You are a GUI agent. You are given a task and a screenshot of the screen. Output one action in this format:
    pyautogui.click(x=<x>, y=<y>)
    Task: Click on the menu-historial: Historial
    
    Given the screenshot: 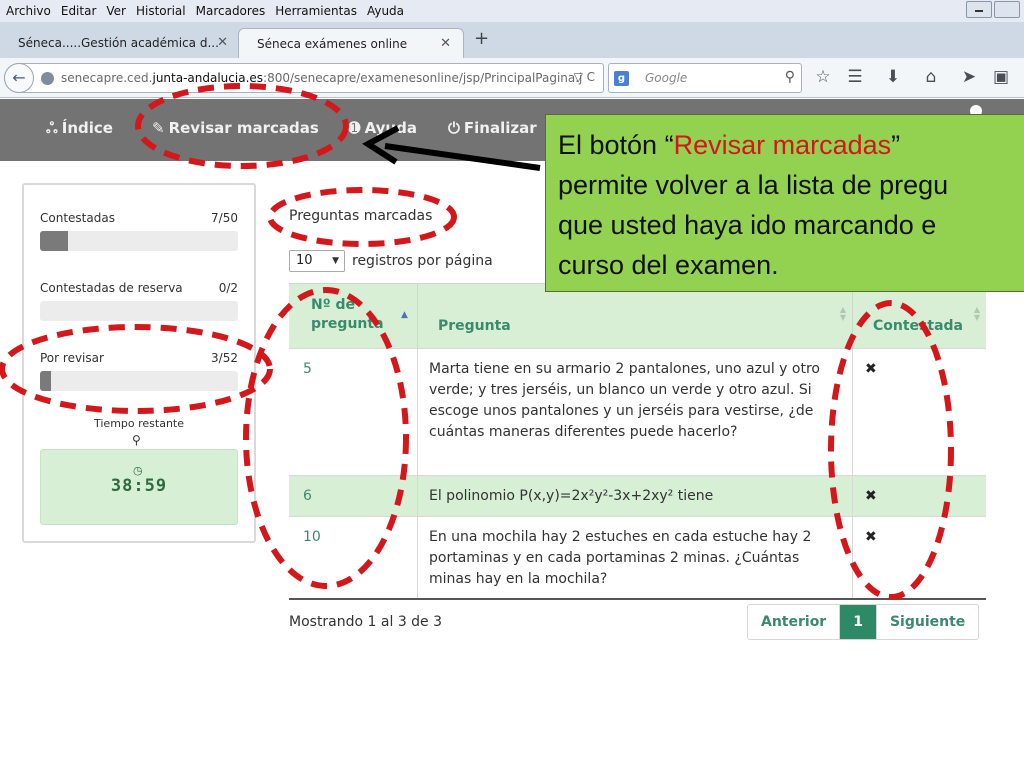 What is the action you would take?
    pyautogui.click(x=161, y=11)
    